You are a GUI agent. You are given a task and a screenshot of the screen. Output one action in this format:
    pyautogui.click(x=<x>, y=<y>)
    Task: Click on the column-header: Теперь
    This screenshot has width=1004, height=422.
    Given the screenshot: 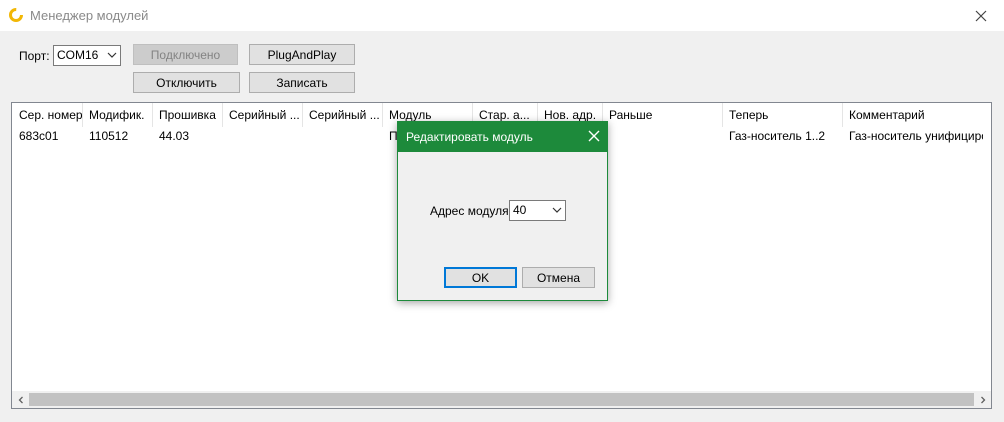 What is the action you would take?
    pyautogui.click(x=783, y=115)
    